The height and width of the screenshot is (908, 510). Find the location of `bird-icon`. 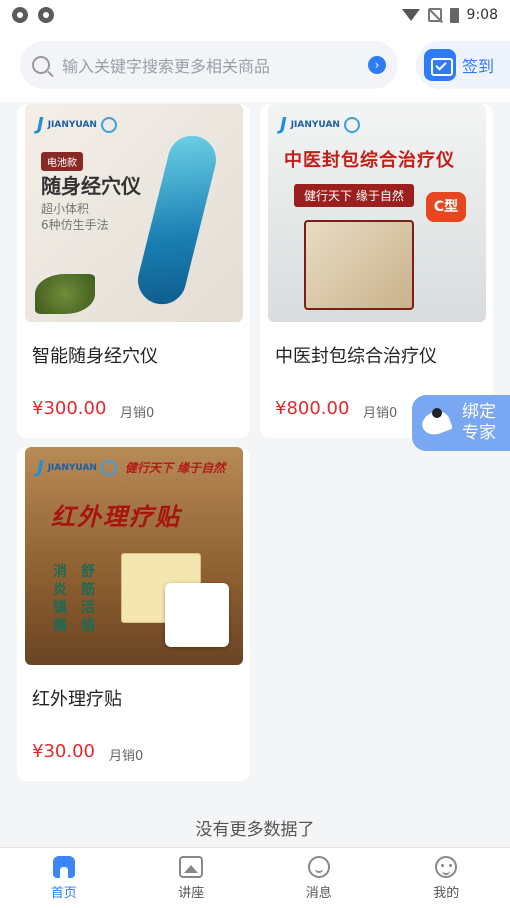

bird-icon is located at coordinates (439, 423).